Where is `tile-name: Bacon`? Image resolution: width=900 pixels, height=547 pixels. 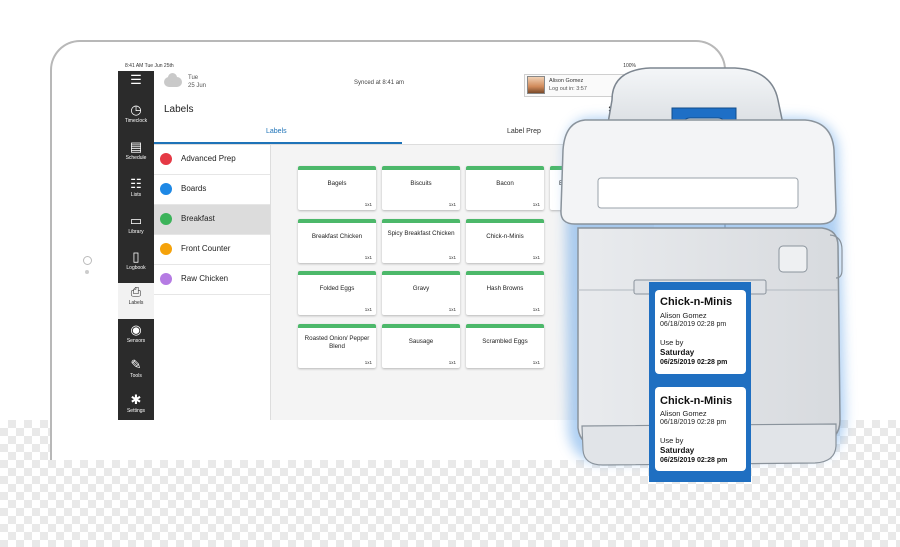
tile-name: Bacon is located at coordinates (505, 183).